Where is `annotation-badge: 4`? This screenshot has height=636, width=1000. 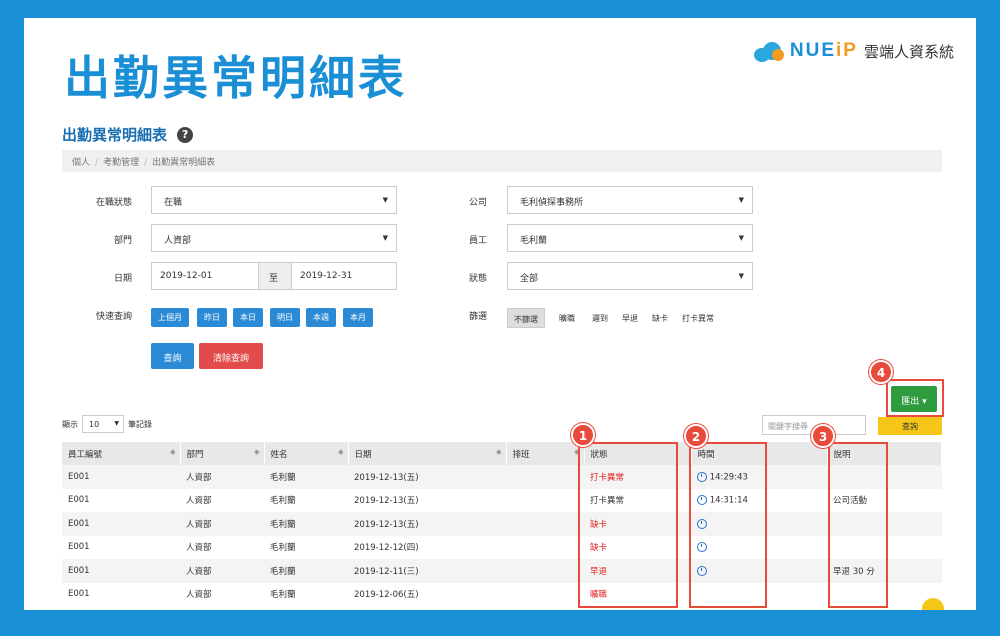 annotation-badge: 4 is located at coordinates (881, 372).